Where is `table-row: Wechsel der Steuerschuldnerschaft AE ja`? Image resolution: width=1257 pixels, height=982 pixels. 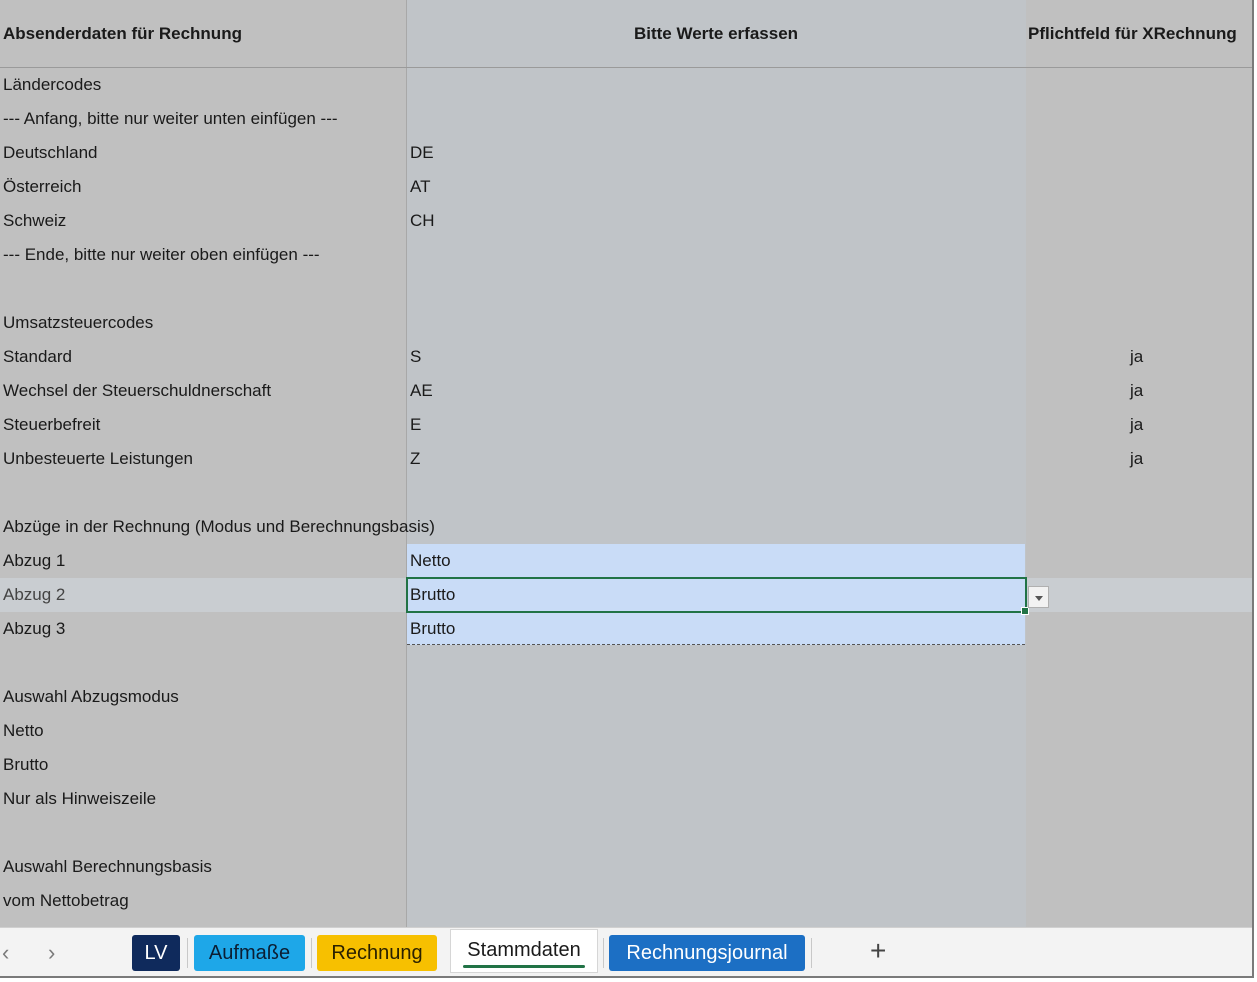
table-row: Wechsel der Steuerschuldnerschaft AE ja is located at coordinates (626, 391).